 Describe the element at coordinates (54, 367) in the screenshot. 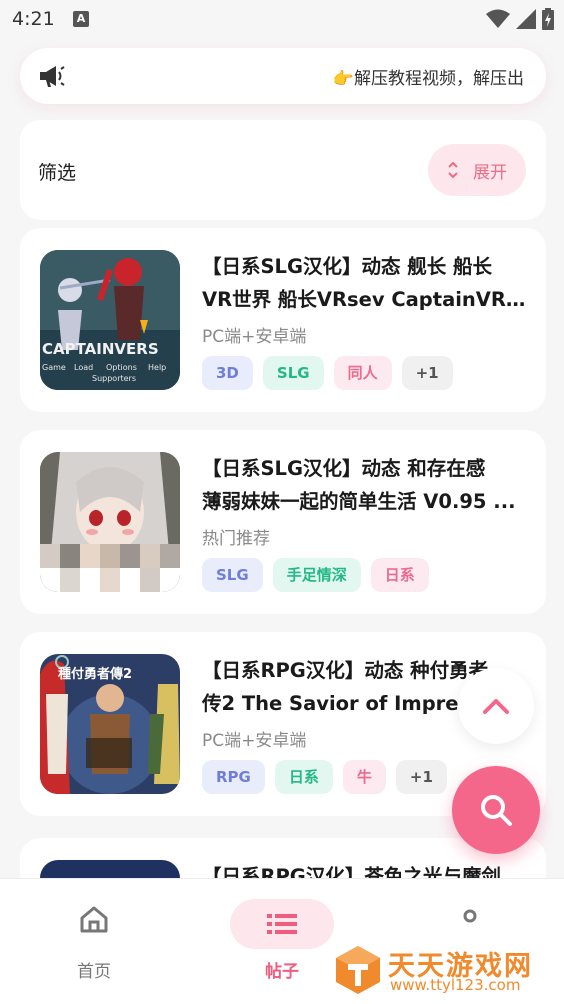

I see `svg-text: Game` at that location.